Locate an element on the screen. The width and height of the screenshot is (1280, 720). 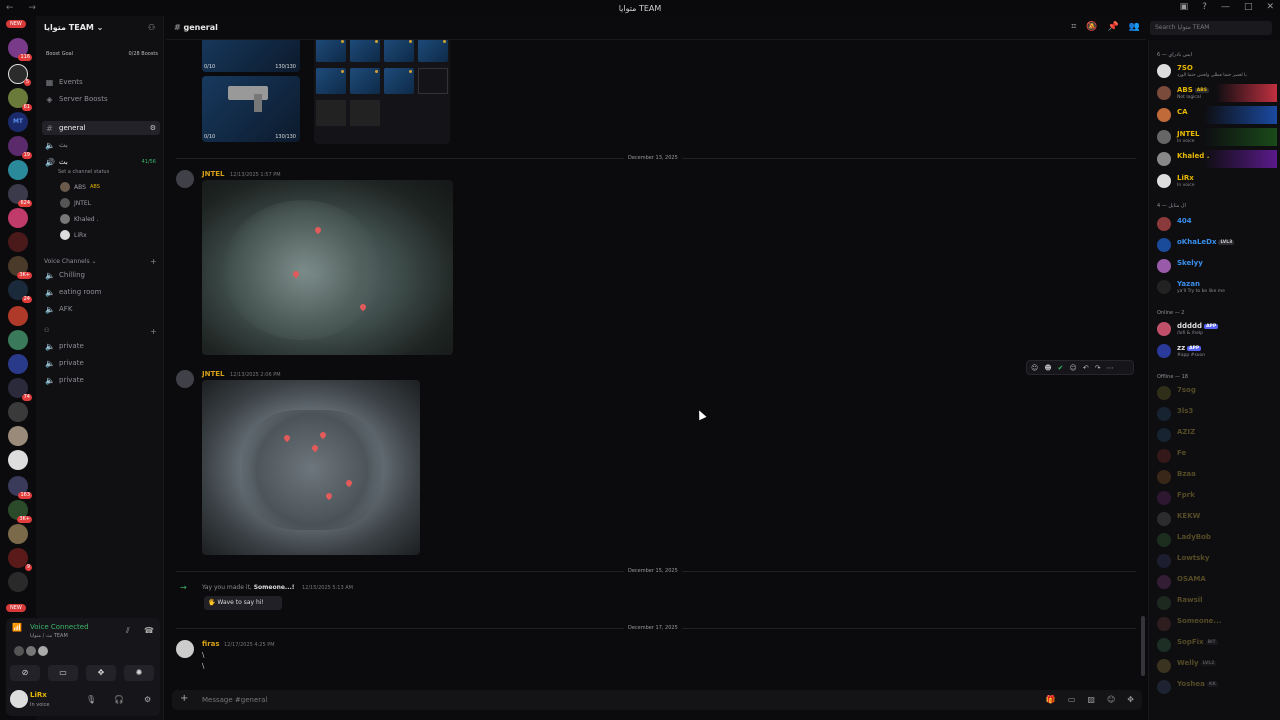
add-attachment-icon: + is located at coordinates (184, 698).